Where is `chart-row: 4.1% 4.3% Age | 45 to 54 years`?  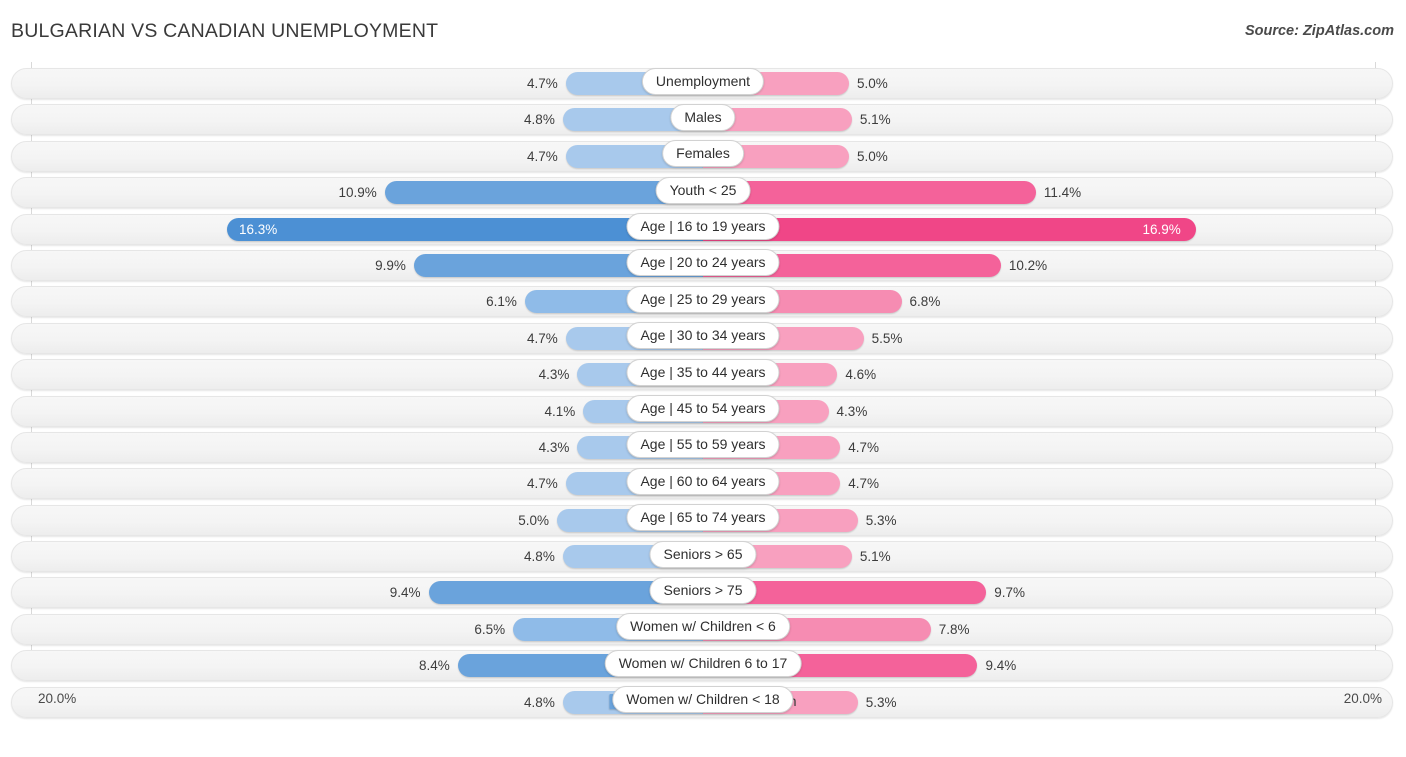
chart-row: 4.1% 4.3% Age | 45 to 54 years is located at coordinates (703, 412).